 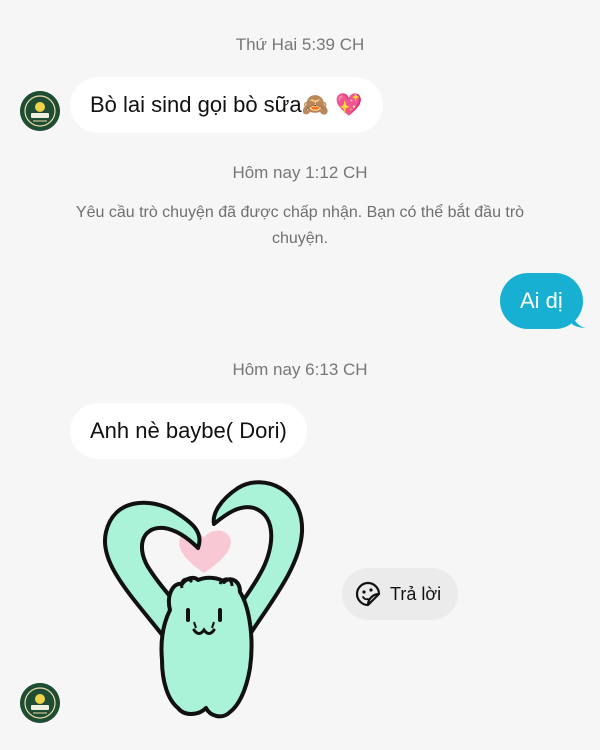 I want to click on message-text: Ai dị, so click(x=541, y=300).